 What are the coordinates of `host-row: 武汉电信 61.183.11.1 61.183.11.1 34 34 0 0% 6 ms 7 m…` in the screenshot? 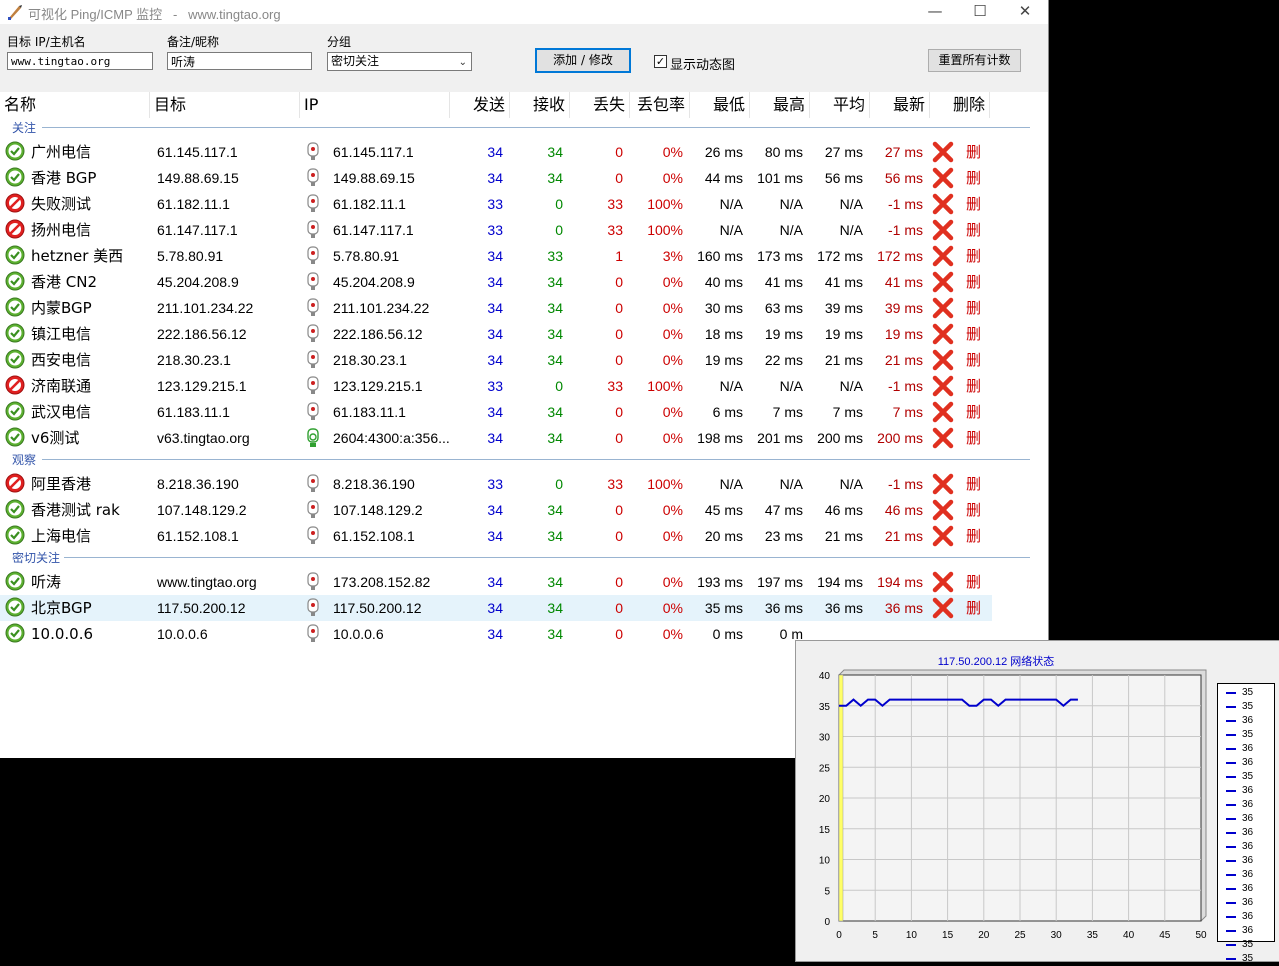 It's located at (496, 412).